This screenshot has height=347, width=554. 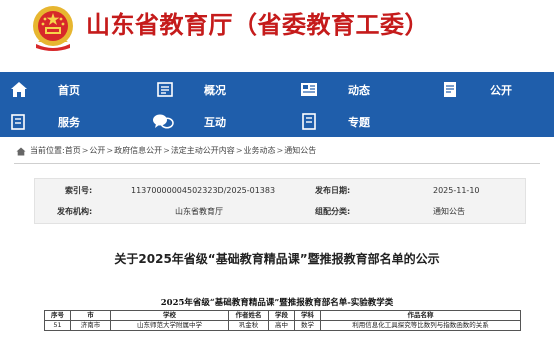 What do you see at coordinates (307, 315) in the screenshot?
I see `column-header: 学科` at bounding box center [307, 315].